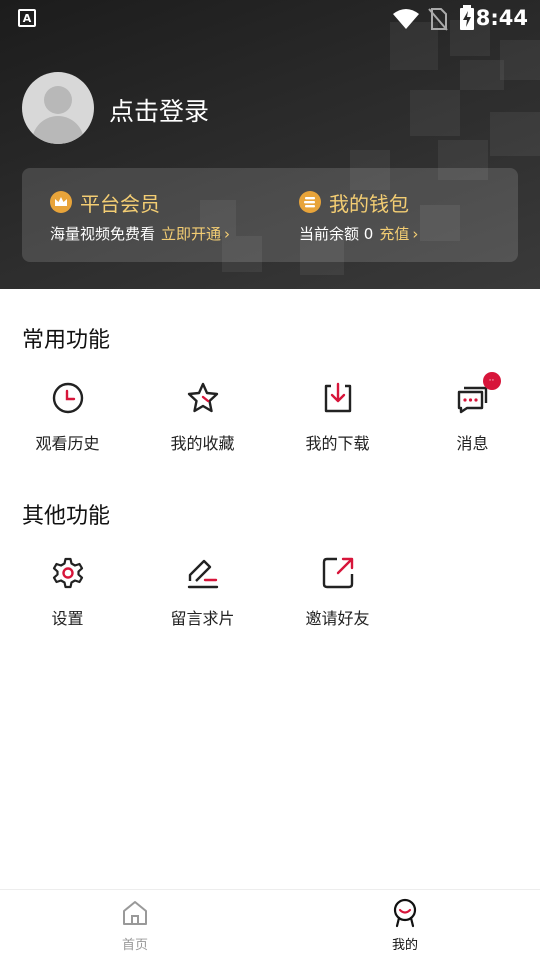  I want to click on recharge-link: 充值, so click(394, 234).